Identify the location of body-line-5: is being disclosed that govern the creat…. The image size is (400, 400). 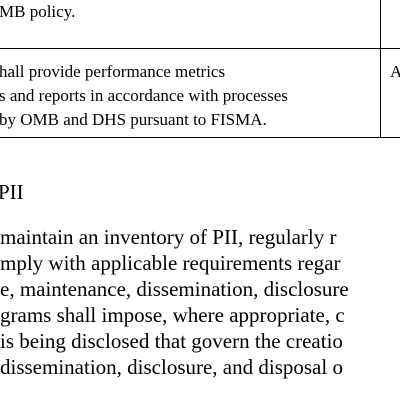
(171, 341).